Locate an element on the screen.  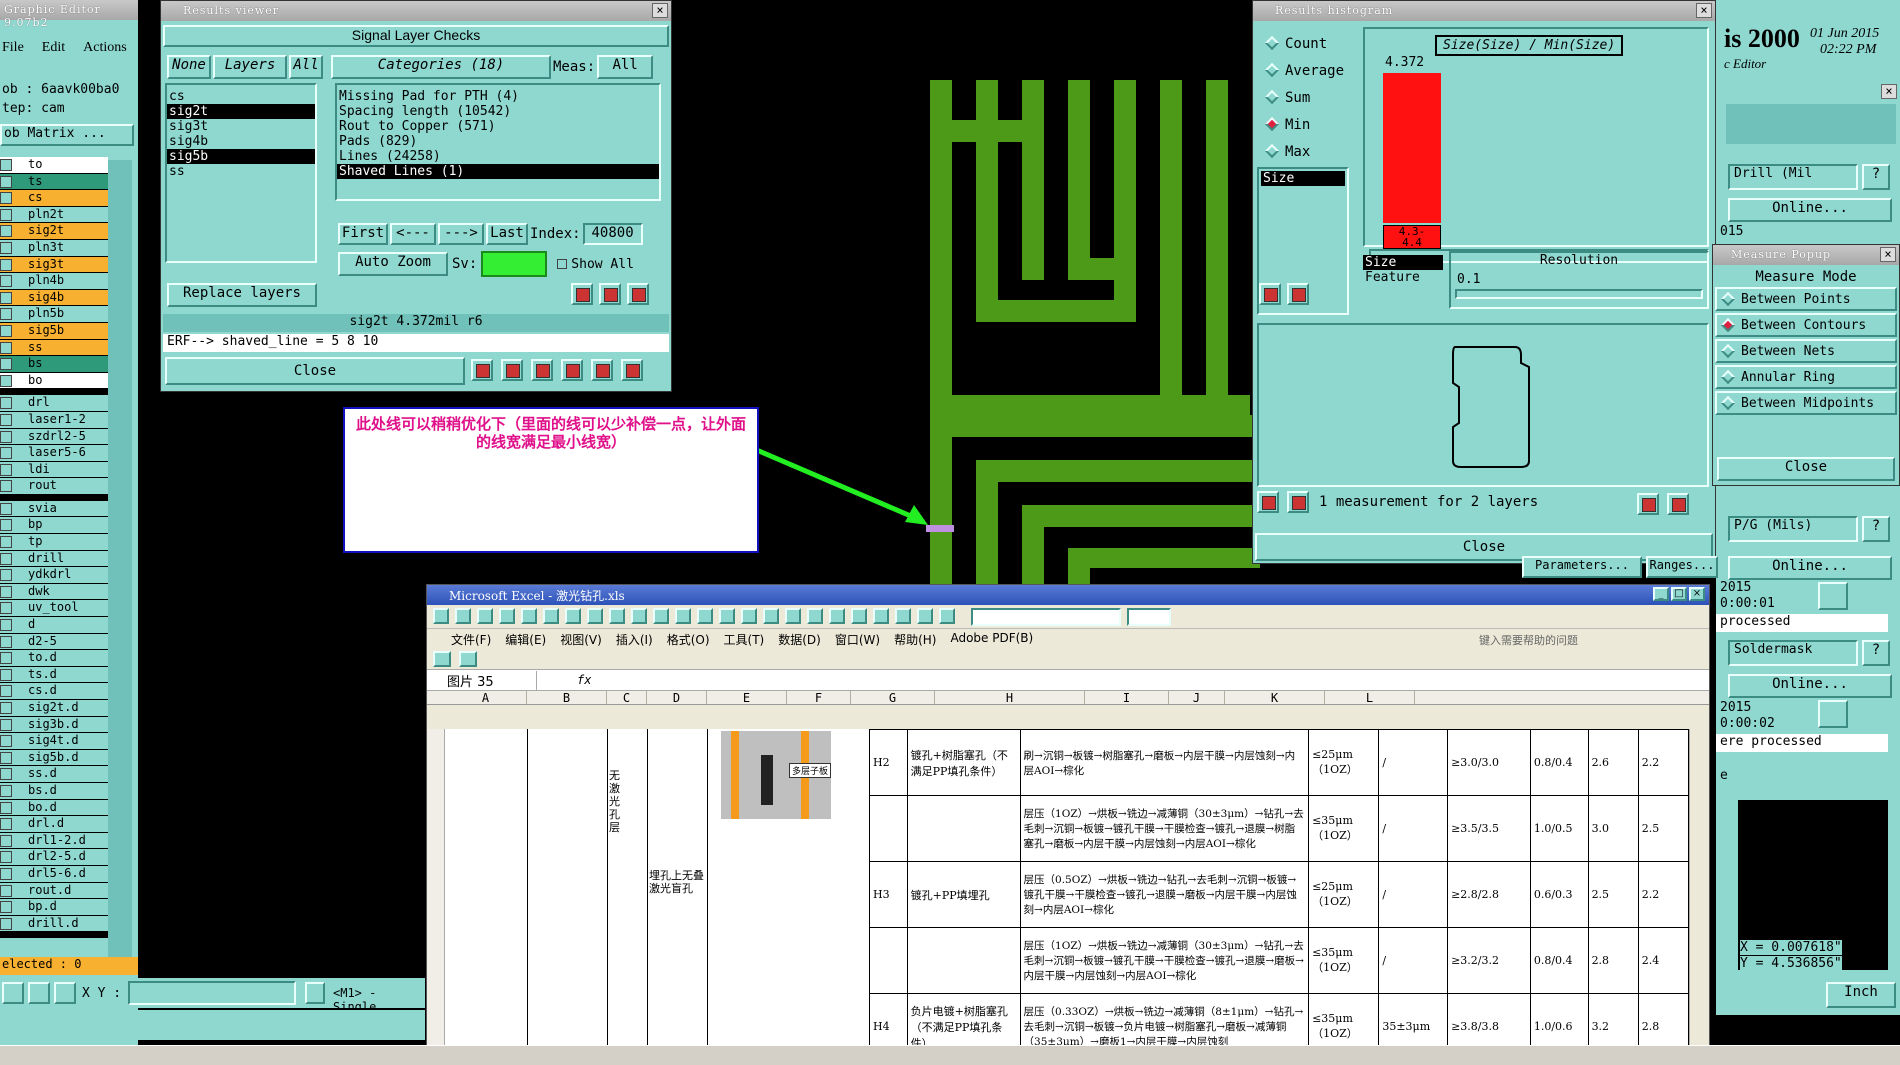
hist-radio-min: Min is located at coordinates (1304, 125).